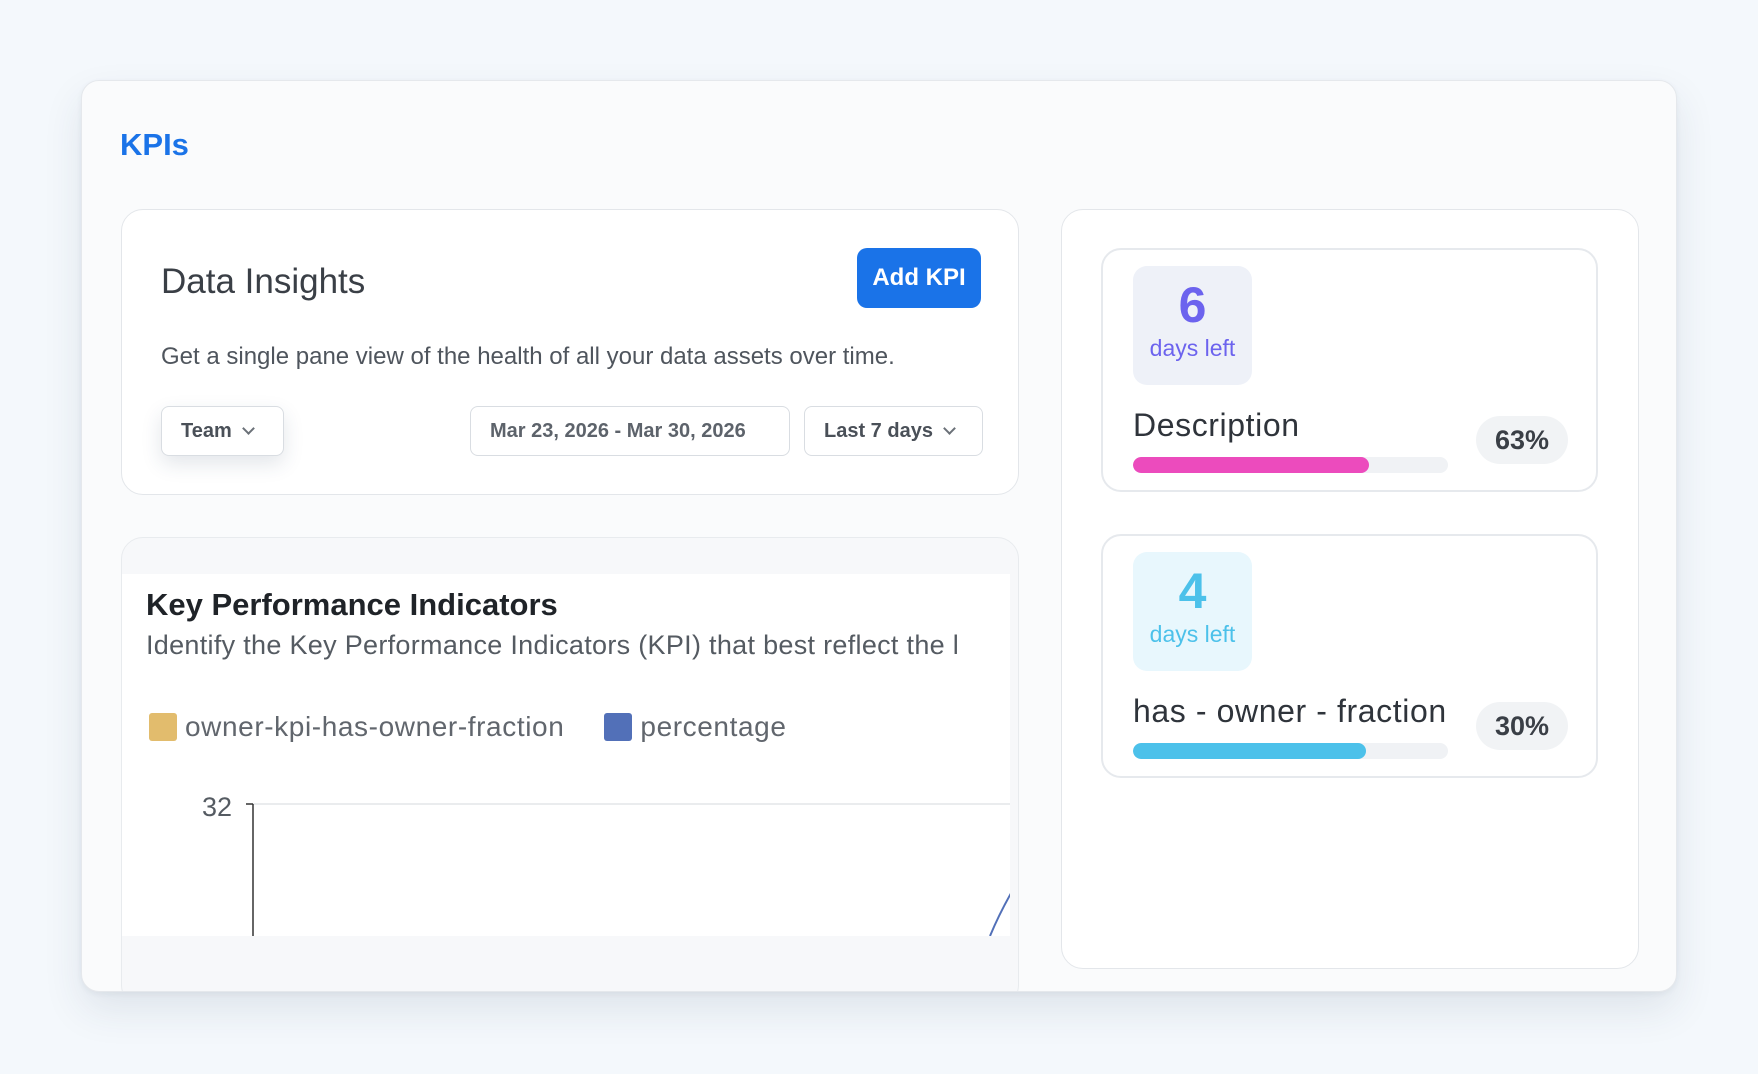 Image resolution: width=1758 pixels, height=1074 pixels. I want to click on date-range-picker: Mar 23, 2026 - Mar 30, 2026, so click(630, 431).